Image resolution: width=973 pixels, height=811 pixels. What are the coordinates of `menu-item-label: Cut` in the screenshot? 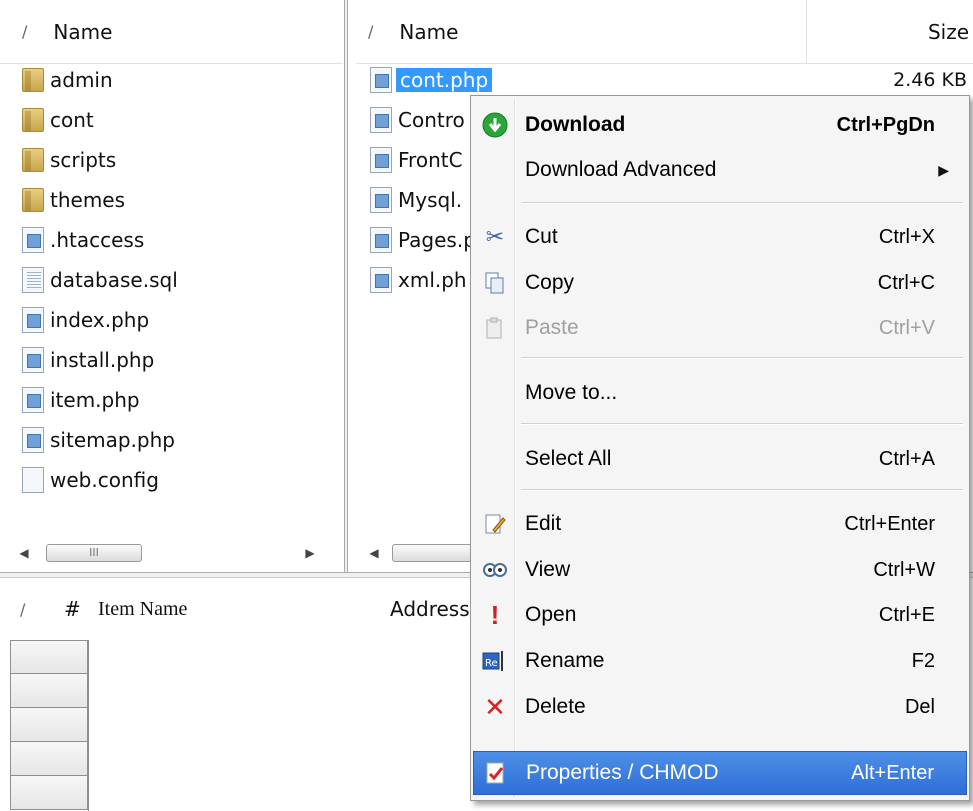 It's located at (541, 236).